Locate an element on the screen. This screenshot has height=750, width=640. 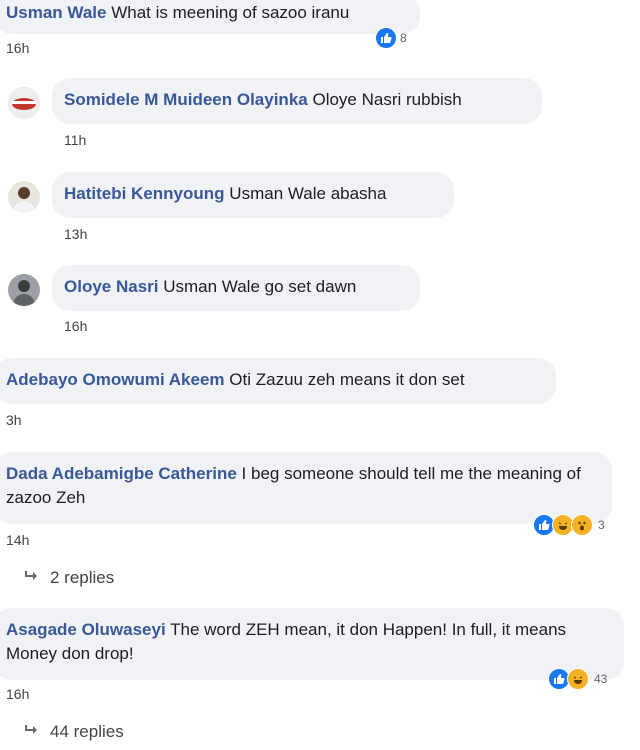
comment-author: Adebayo Omowumi Akeem is located at coordinates (115, 379).